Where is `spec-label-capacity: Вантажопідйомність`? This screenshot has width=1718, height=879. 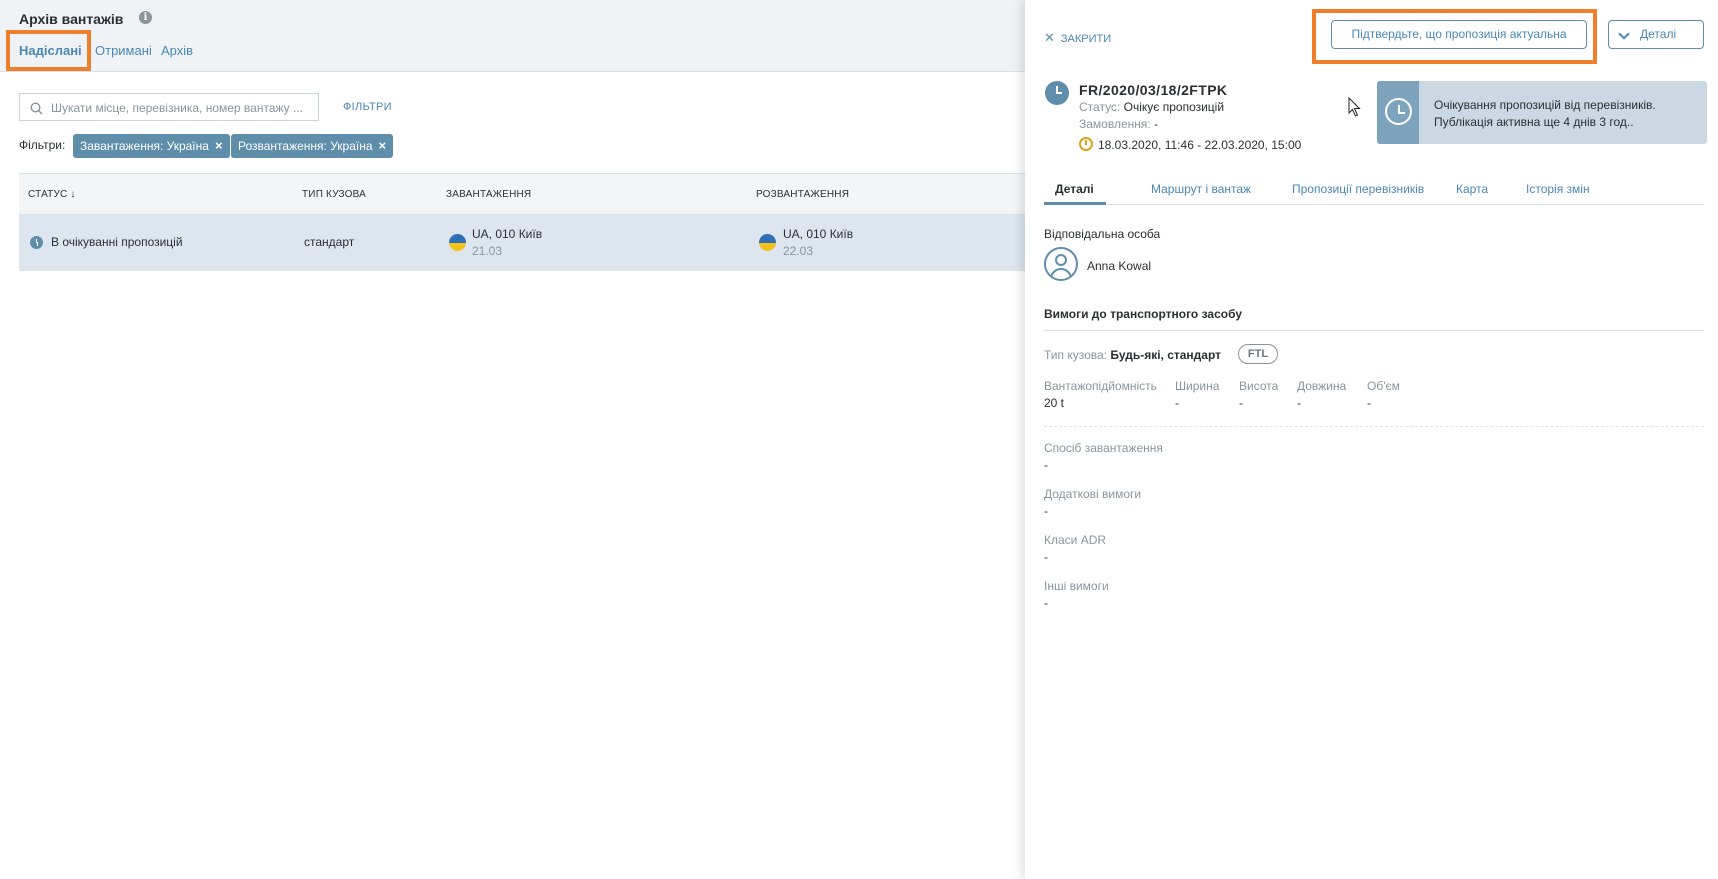
spec-label-capacity: Вантажопідйомність is located at coordinates (1100, 386).